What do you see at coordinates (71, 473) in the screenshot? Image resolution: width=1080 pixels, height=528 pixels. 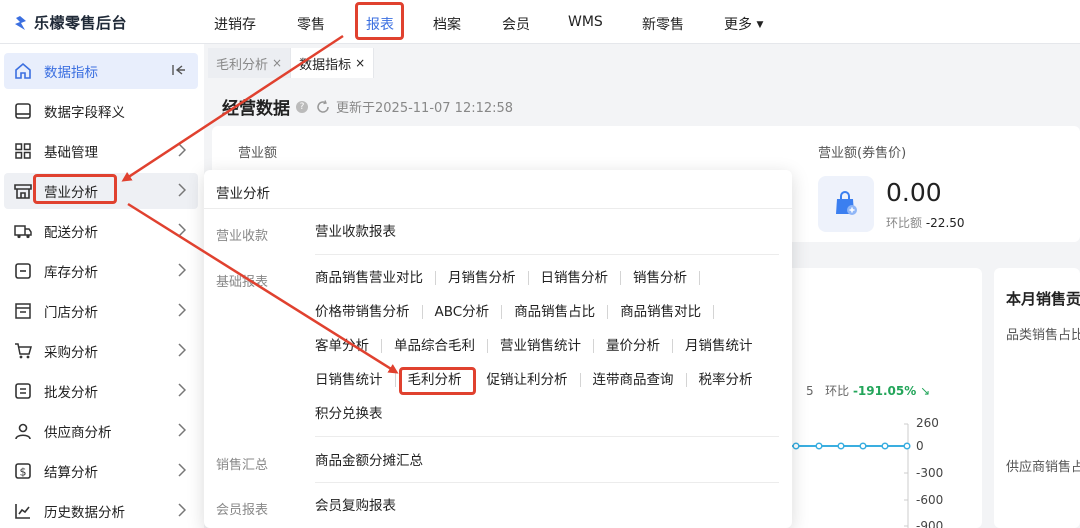 I see `sidebar-item-label: 结算分析` at bounding box center [71, 473].